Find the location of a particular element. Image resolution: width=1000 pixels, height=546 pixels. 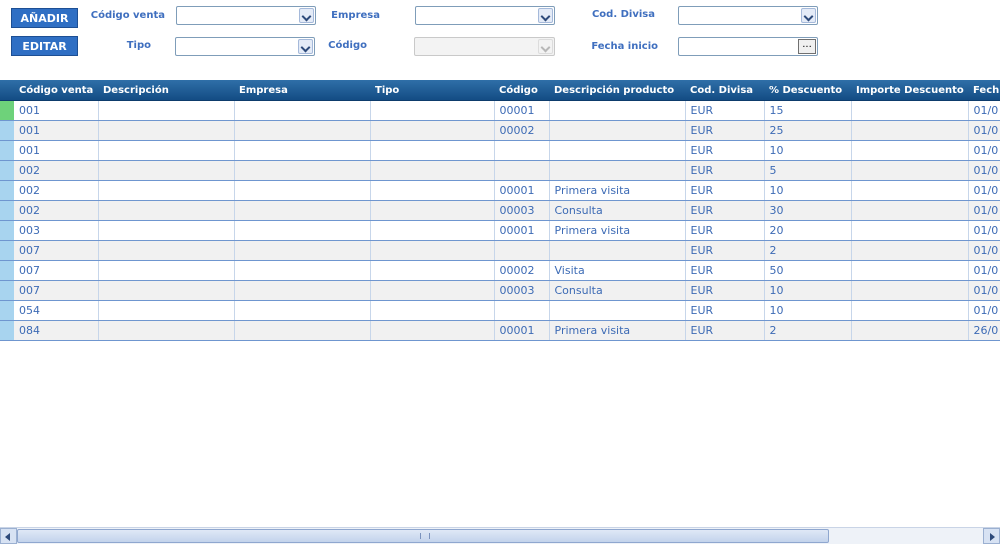

column-header: Código is located at coordinates (521, 90).